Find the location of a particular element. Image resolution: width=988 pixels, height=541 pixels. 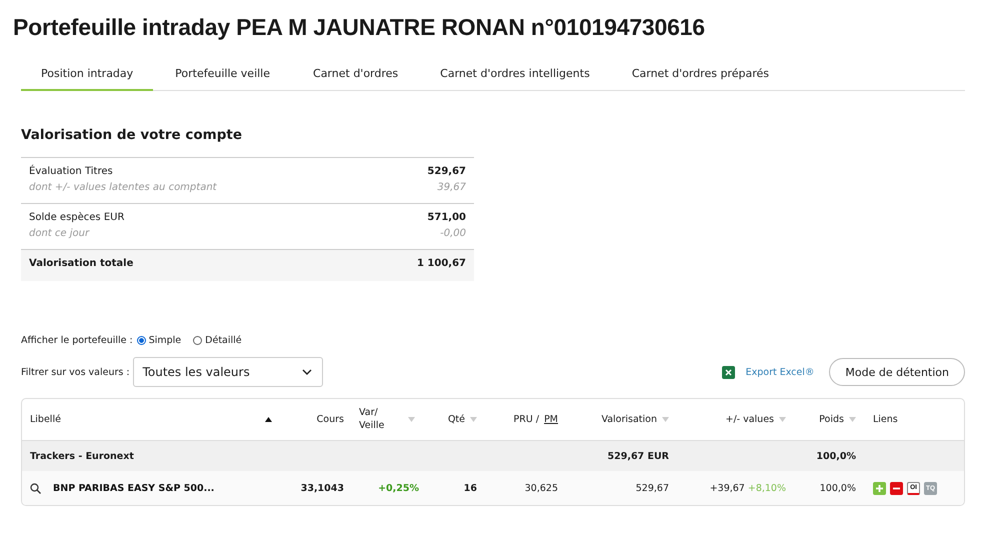

column-header: Cours is located at coordinates (330, 419).